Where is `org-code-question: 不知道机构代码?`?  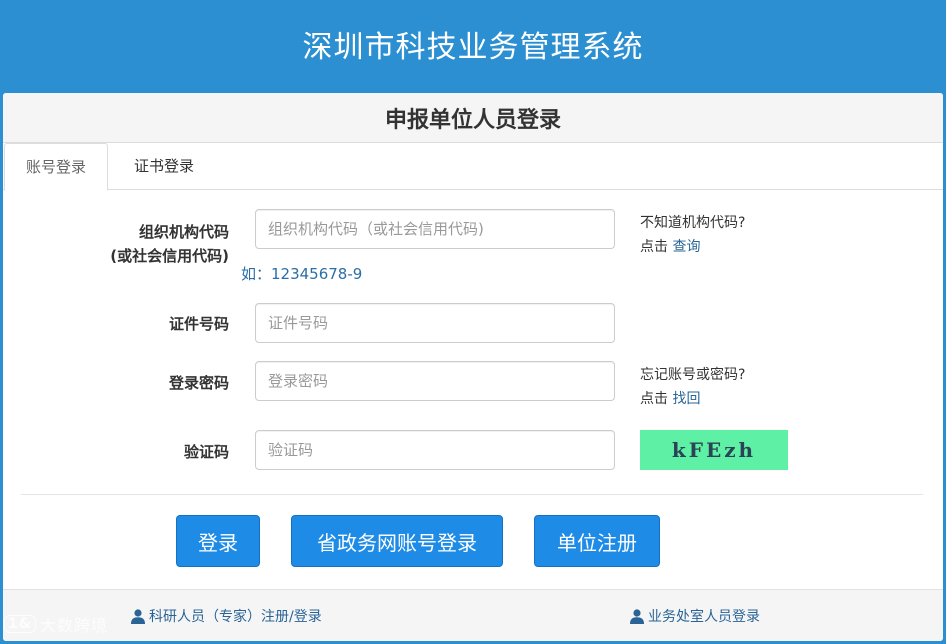 org-code-question: 不知道机构代码? is located at coordinates (693, 223).